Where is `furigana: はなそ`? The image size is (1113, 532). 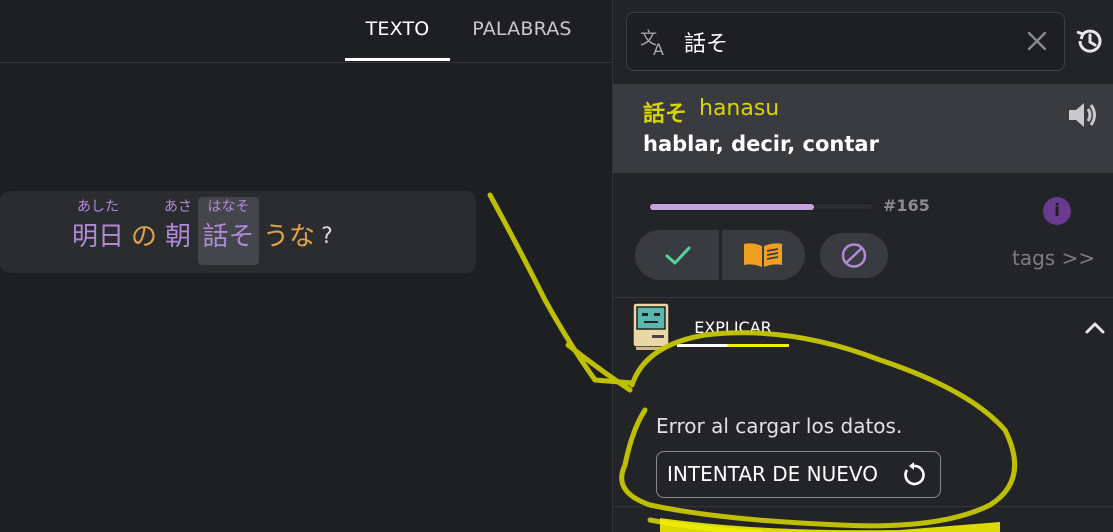 furigana: はなそ is located at coordinates (228, 207).